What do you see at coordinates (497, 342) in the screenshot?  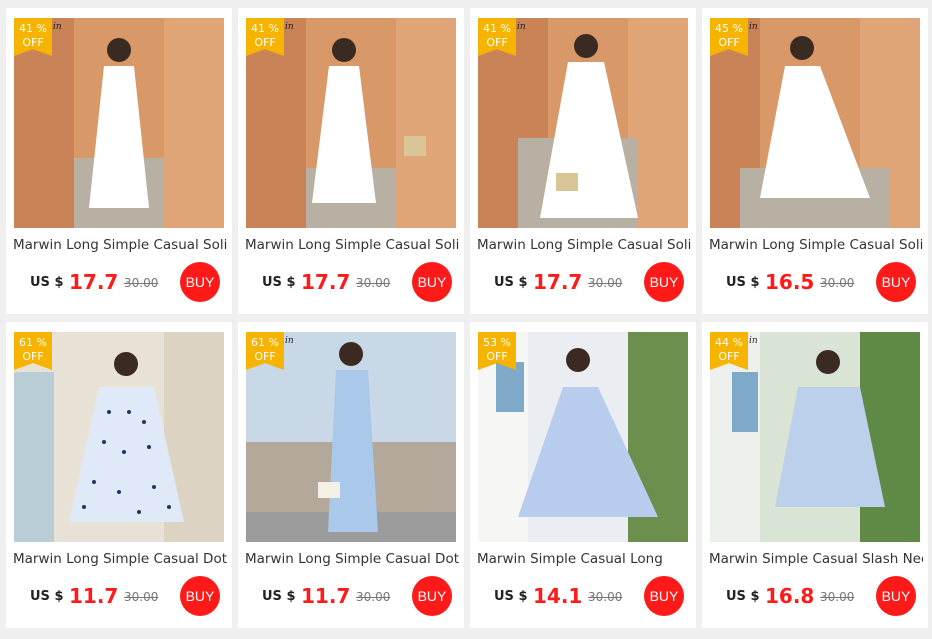 I see `discount-percent: 53 %` at bounding box center [497, 342].